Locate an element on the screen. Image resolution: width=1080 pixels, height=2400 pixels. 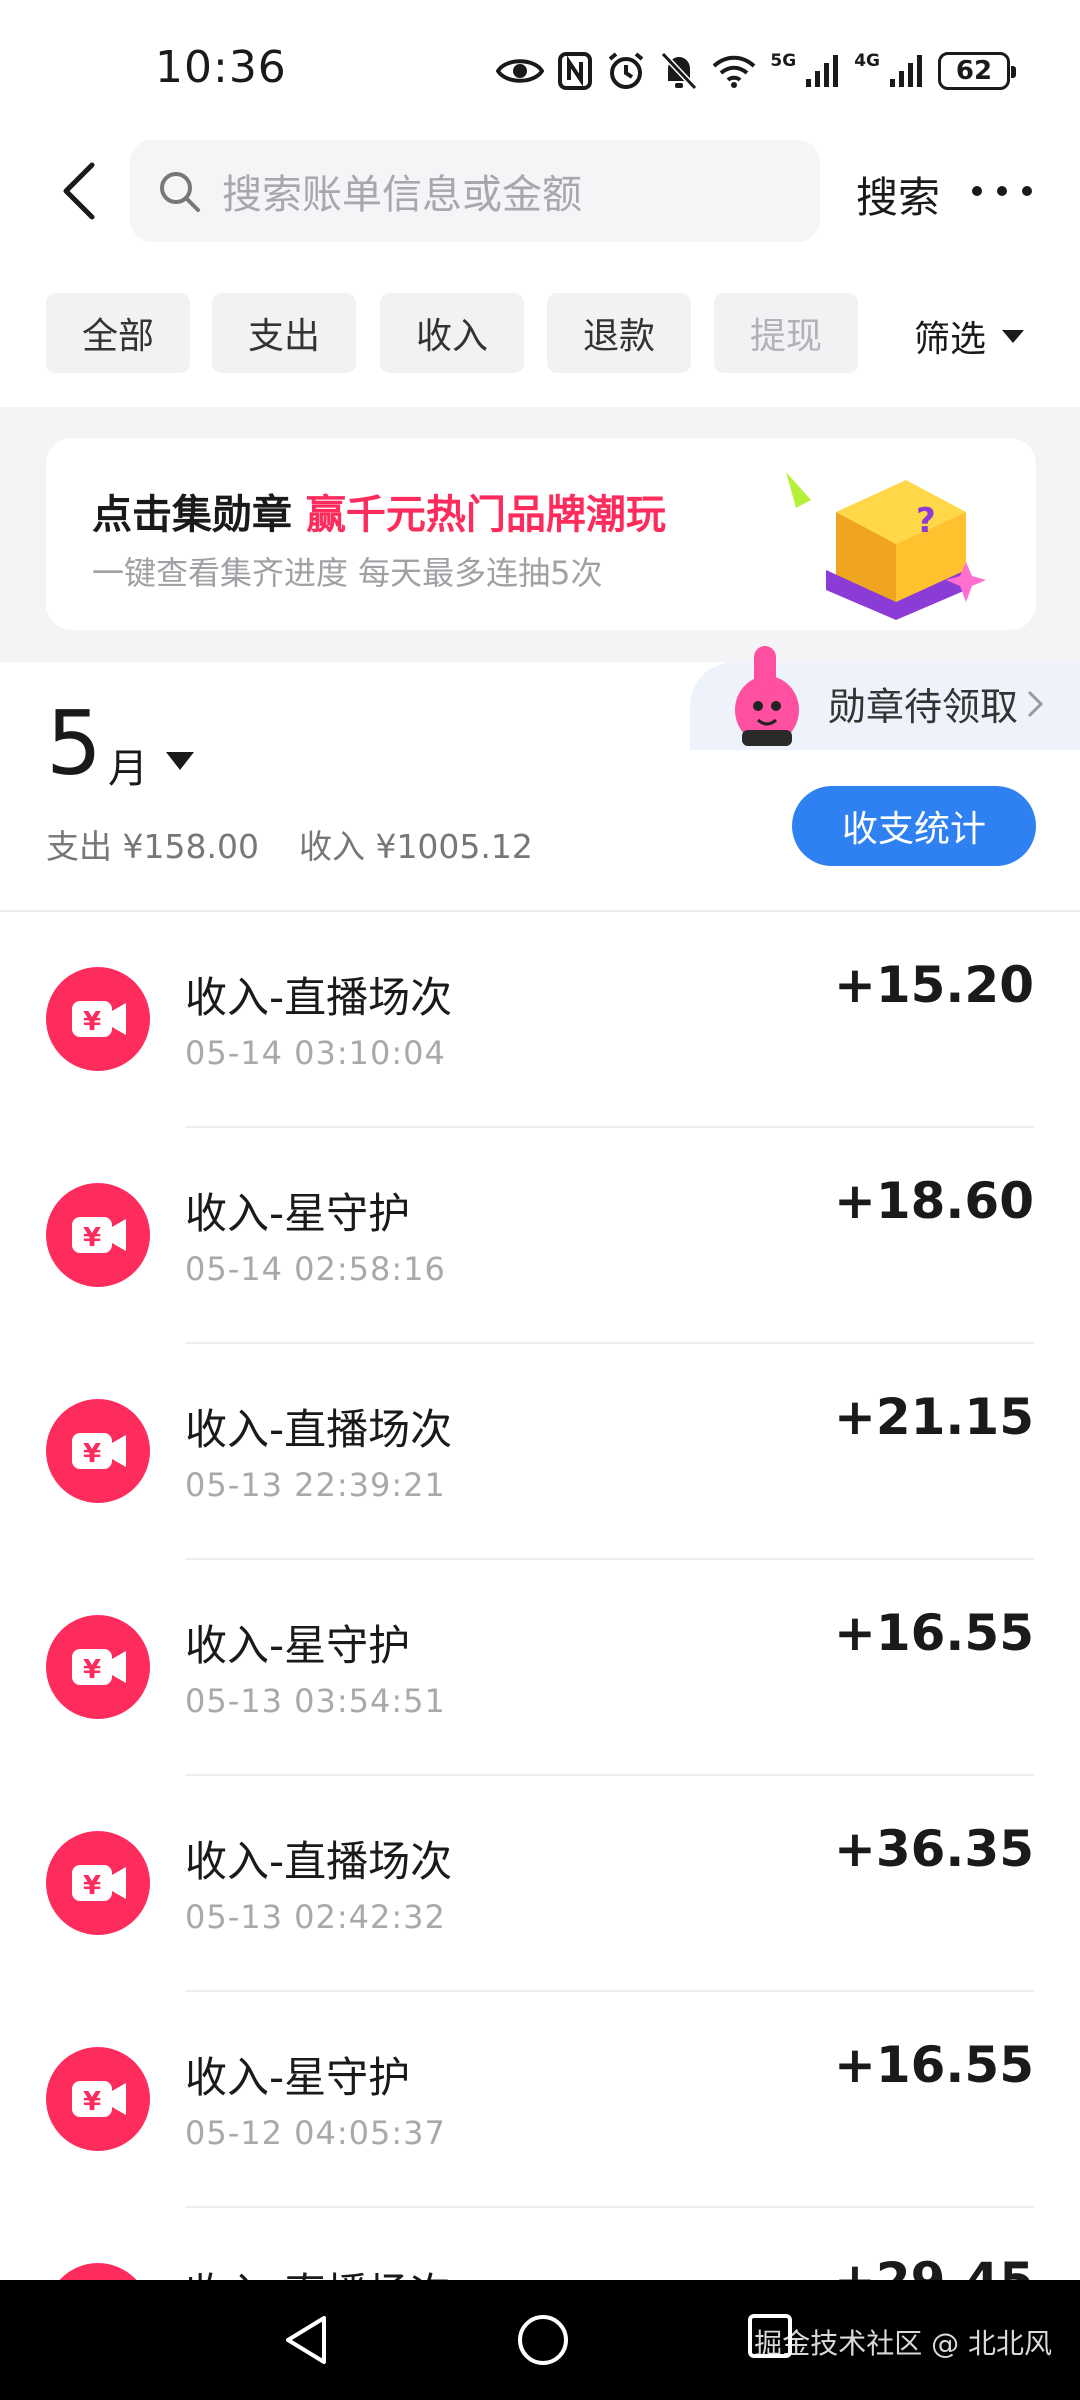
status-icons: 5G 4G 62 is located at coordinates (756, 71).